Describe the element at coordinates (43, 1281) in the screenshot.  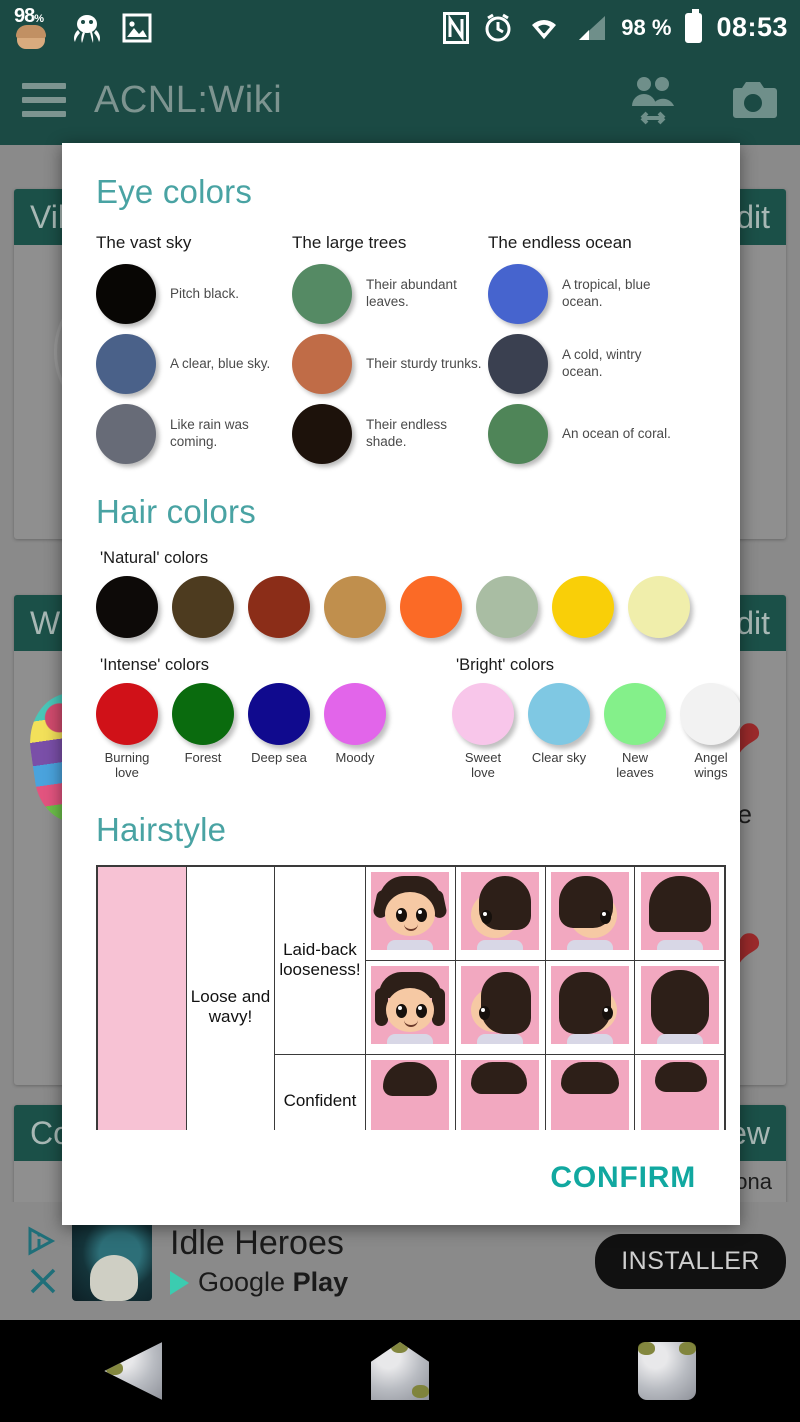
I see `ad-close-icon` at that location.